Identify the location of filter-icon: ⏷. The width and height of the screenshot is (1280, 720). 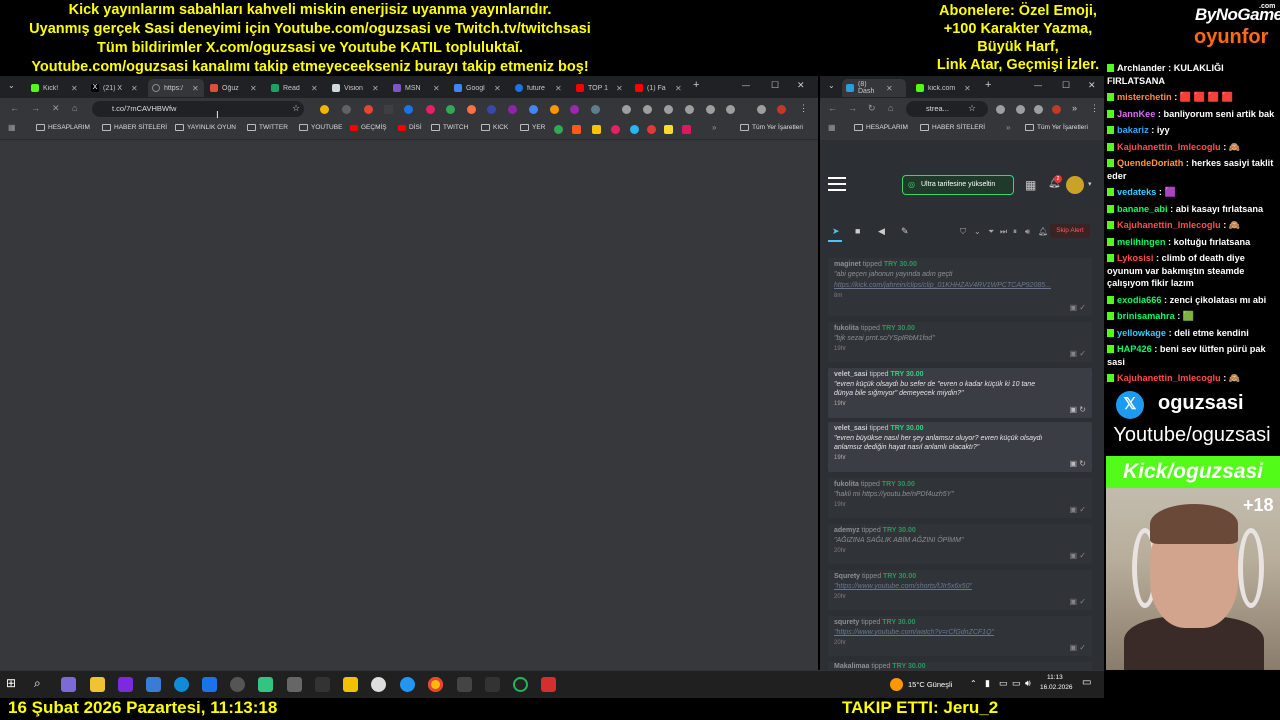
(991, 232).